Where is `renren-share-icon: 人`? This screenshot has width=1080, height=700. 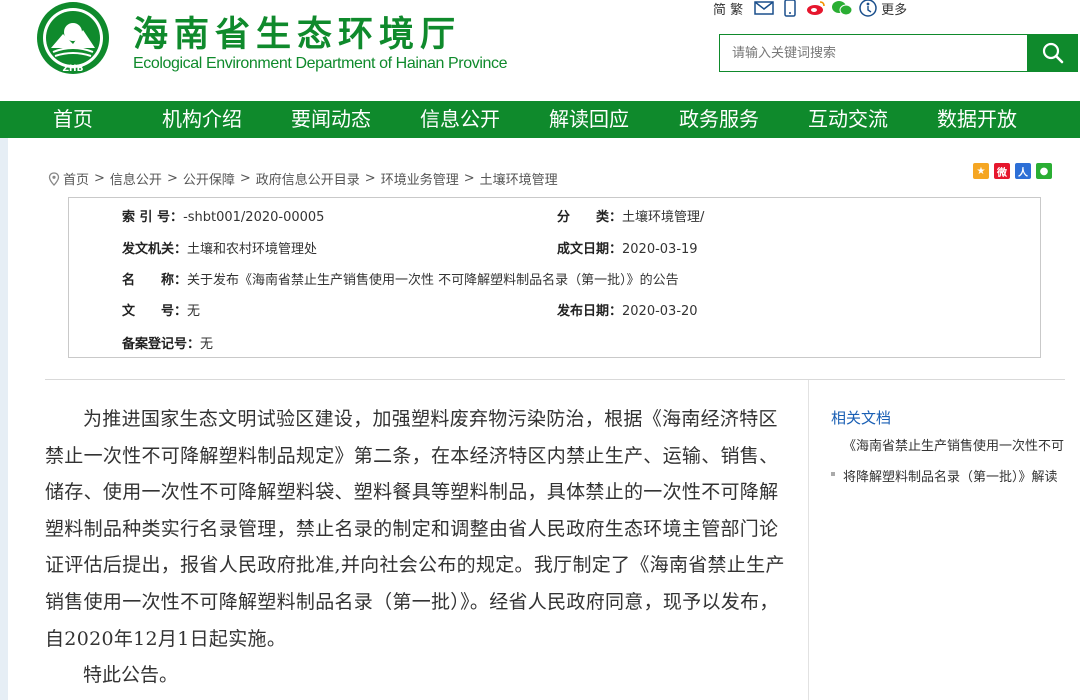 renren-share-icon: 人 is located at coordinates (1023, 171).